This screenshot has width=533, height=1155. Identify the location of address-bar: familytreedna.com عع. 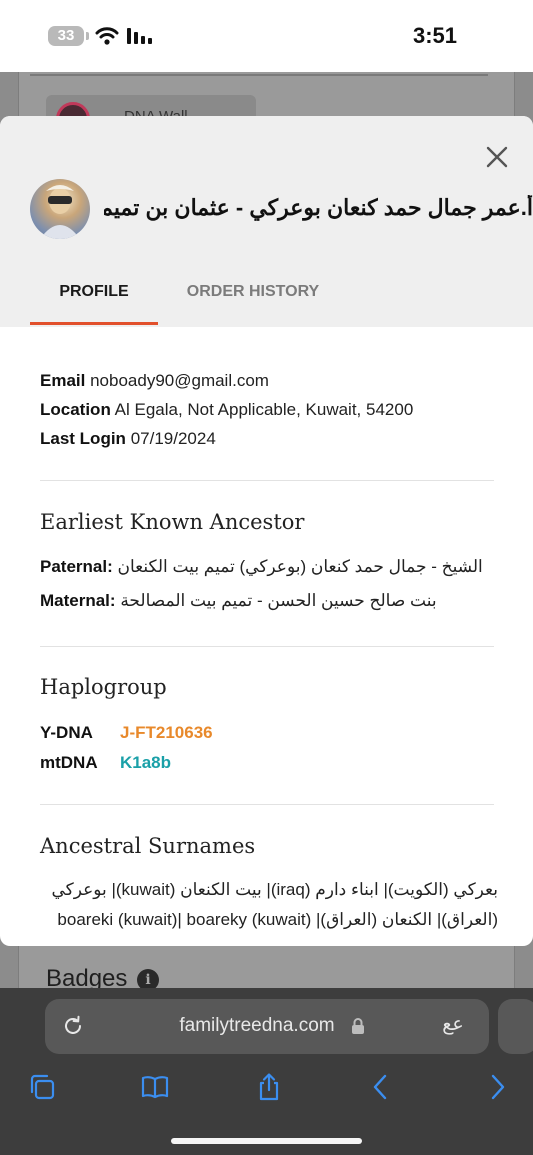
(267, 1026).